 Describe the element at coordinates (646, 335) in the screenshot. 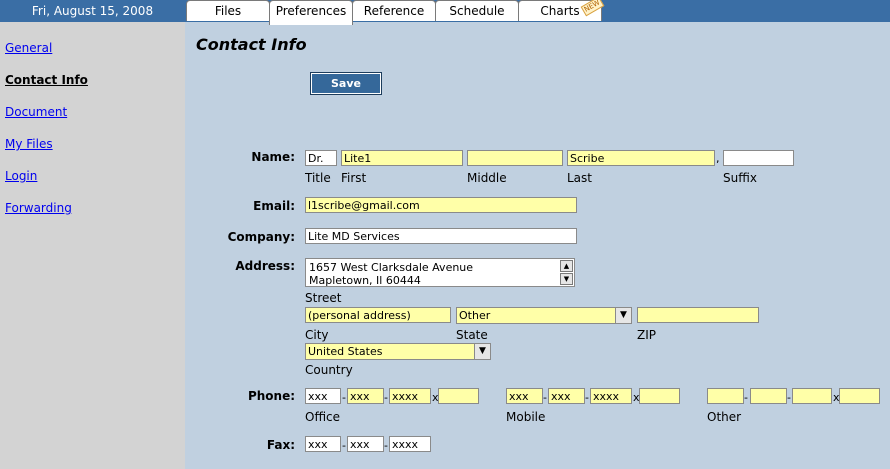

I see `zip-sublabel: ZIP` at that location.